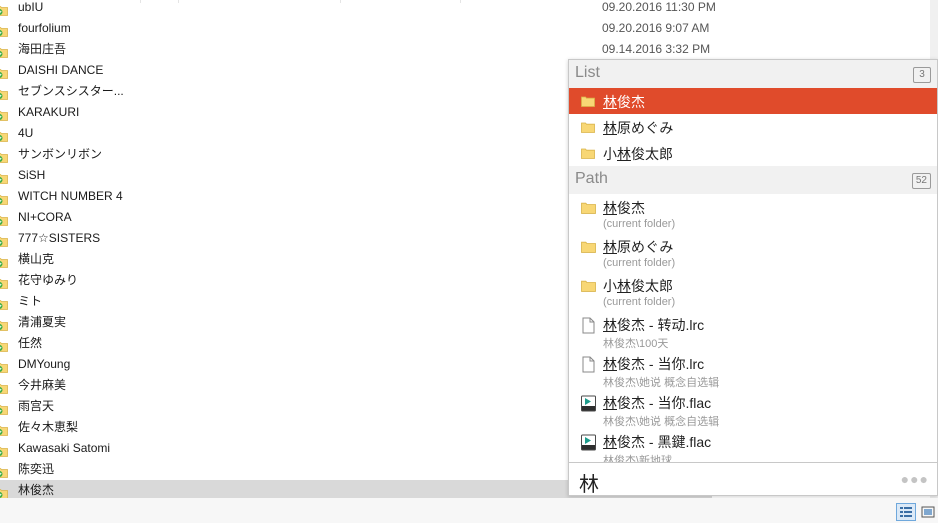 The height and width of the screenshot is (523, 938). What do you see at coordinates (44, 28) in the screenshot?
I see `file-name: fourfolium` at bounding box center [44, 28].